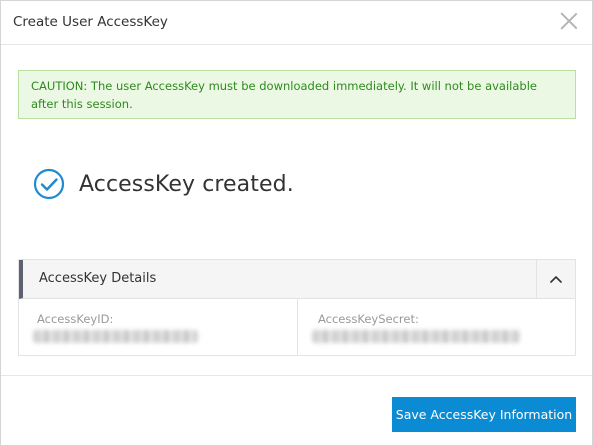 The height and width of the screenshot is (446, 593). What do you see at coordinates (416, 336) in the screenshot?
I see `accesskey-secret-value-redacted` at bounding box center [416, 336].